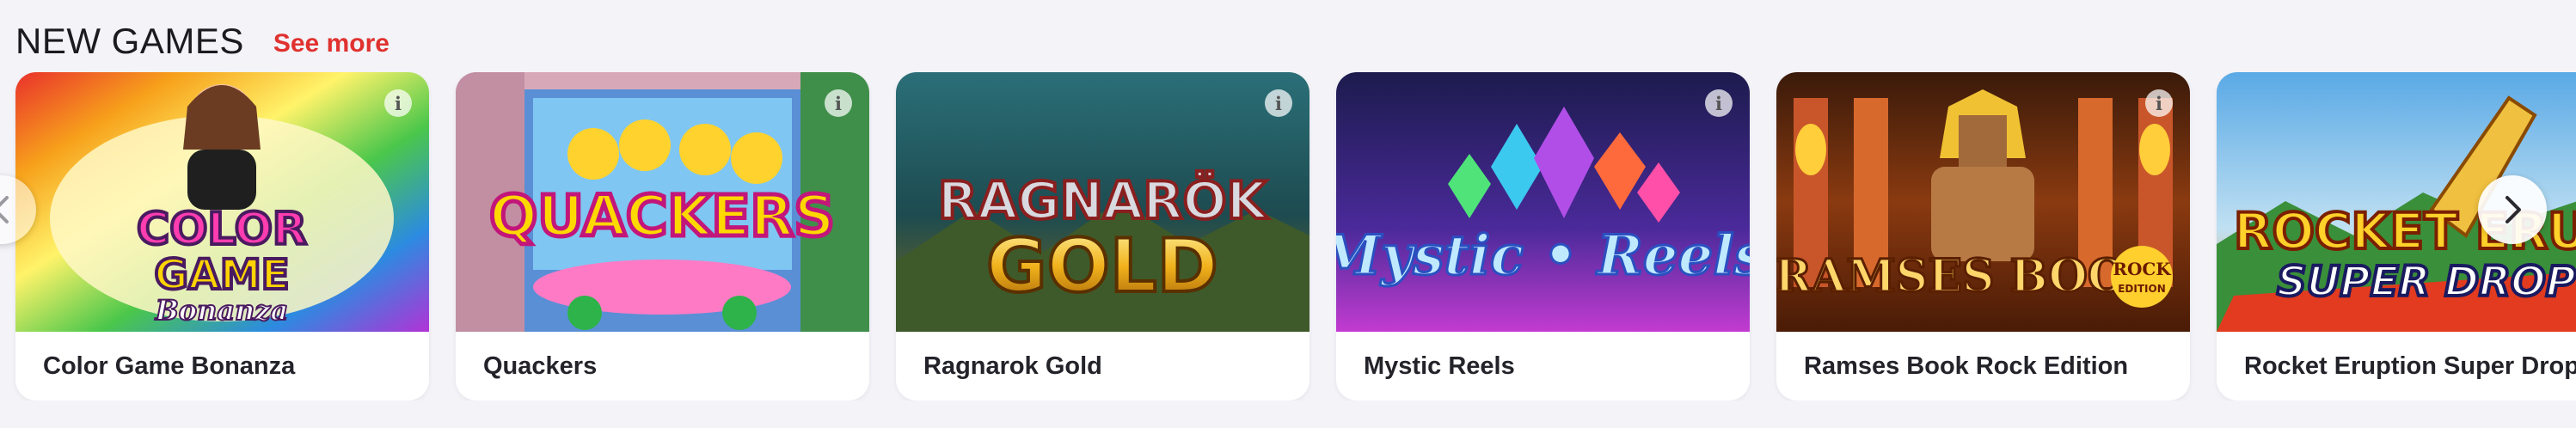  I want to click on game-title: Ramses Book Rock Edition, so click(1966, 366).